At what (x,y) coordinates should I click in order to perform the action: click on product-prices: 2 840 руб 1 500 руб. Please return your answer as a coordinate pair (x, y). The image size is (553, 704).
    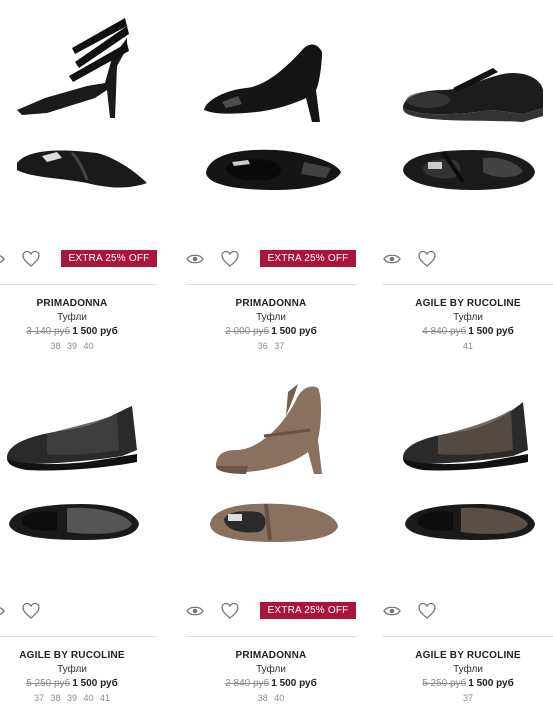
    Looking at the image, I should click on (271, 683).